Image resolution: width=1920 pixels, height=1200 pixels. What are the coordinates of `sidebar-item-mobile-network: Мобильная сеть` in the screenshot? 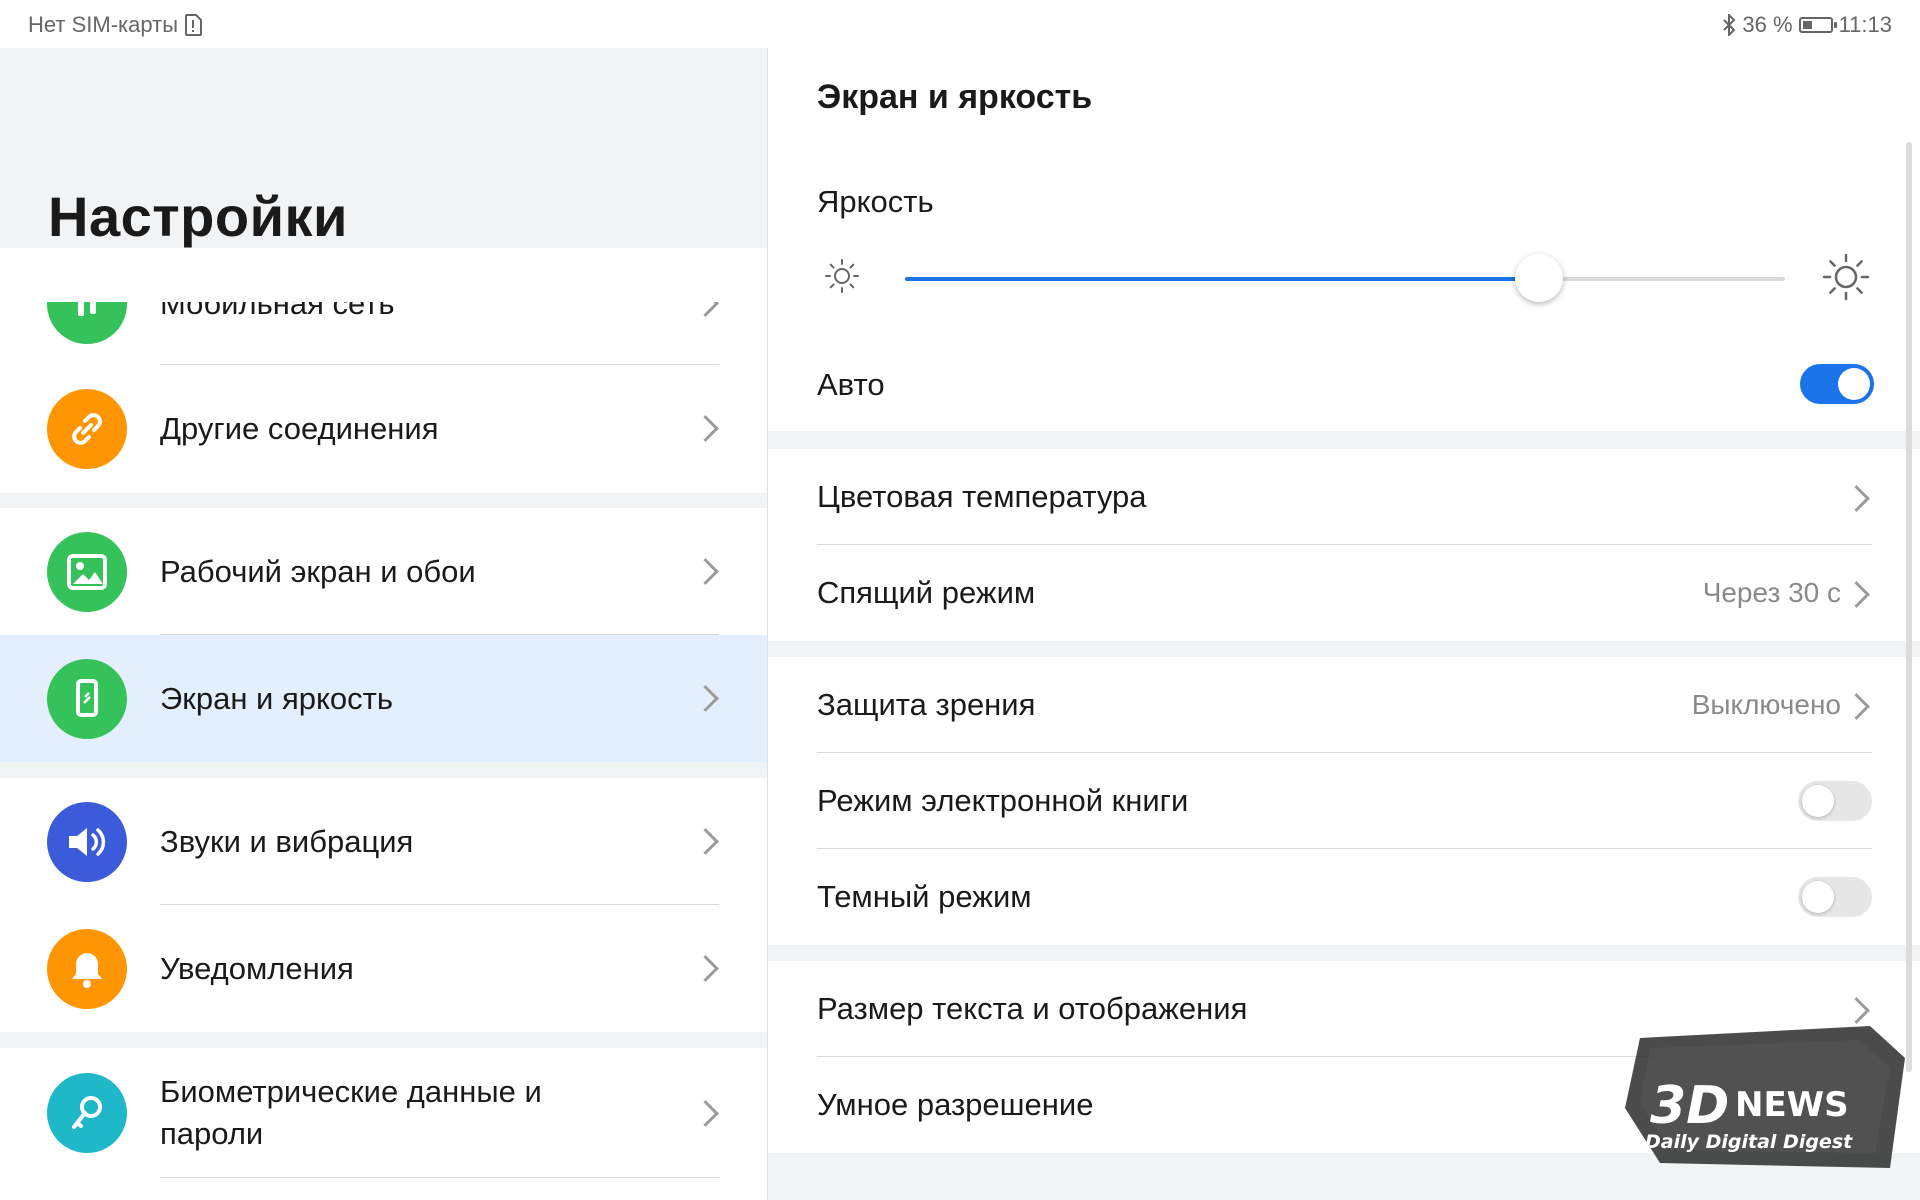 It's located at (383, 326).